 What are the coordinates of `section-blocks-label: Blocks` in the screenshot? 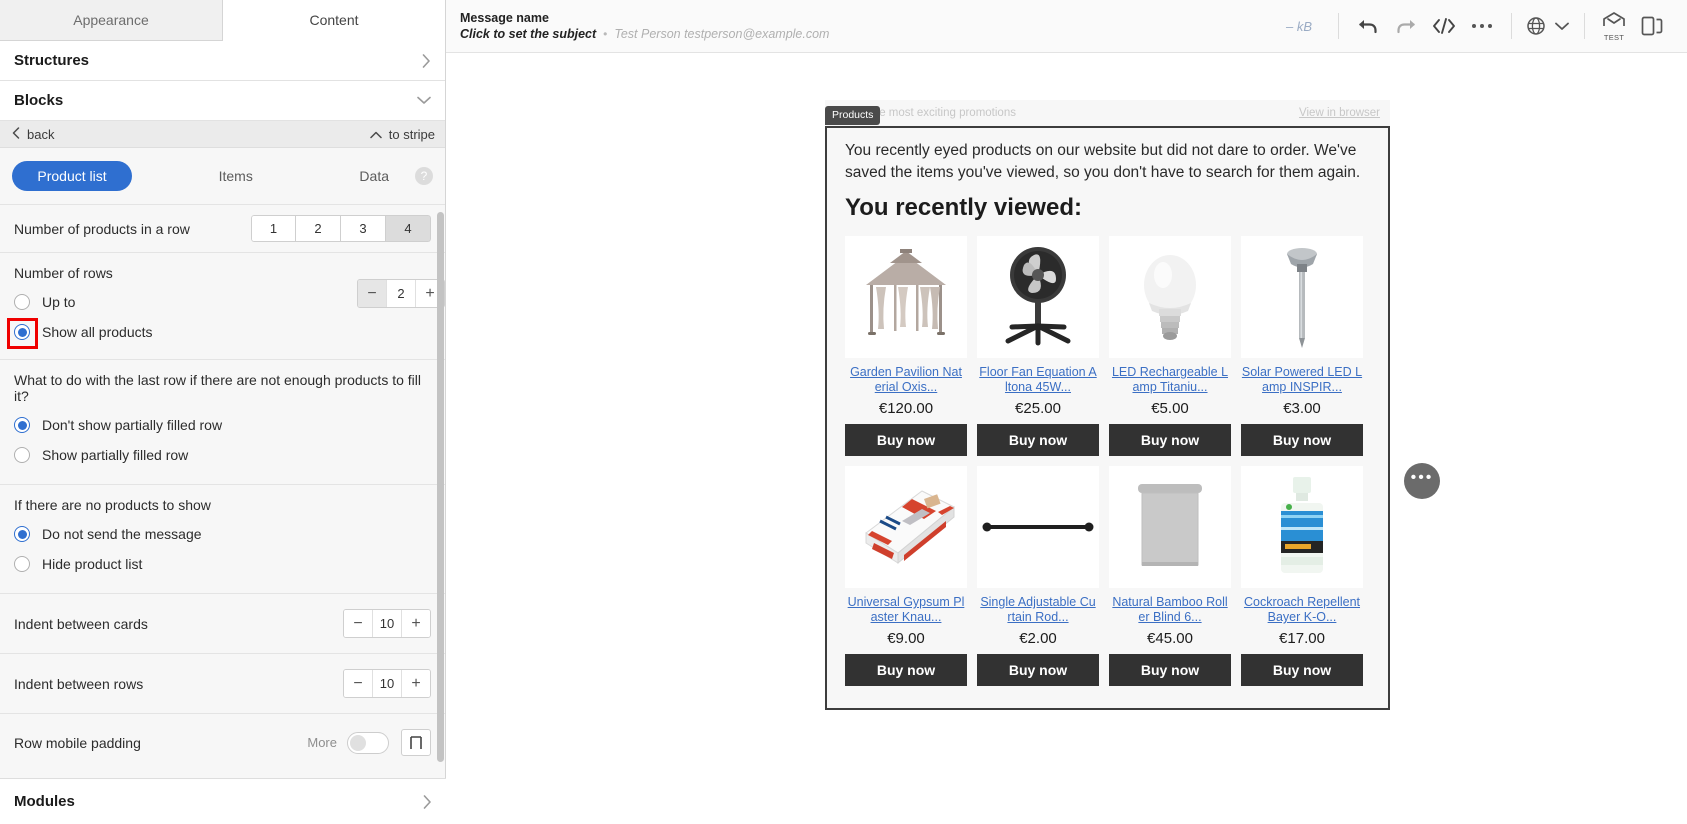 It's located at (39, 100).